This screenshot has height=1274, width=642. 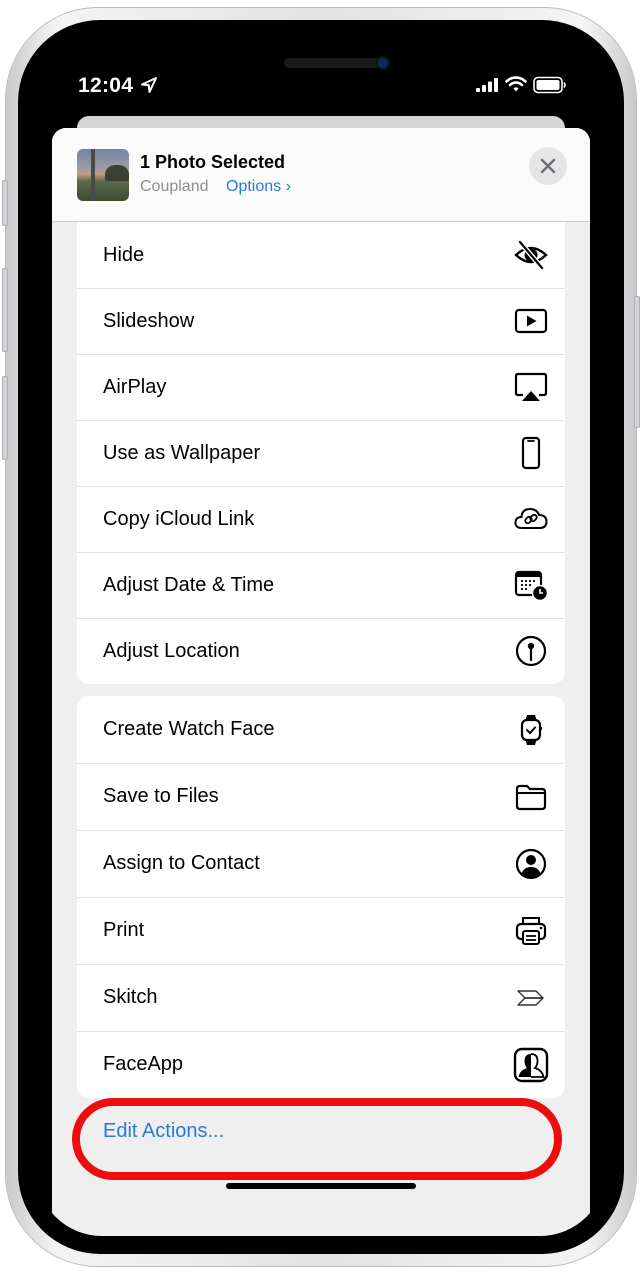 I want to click on action-slideshow: Slideshow, so click(x=321, y=321).